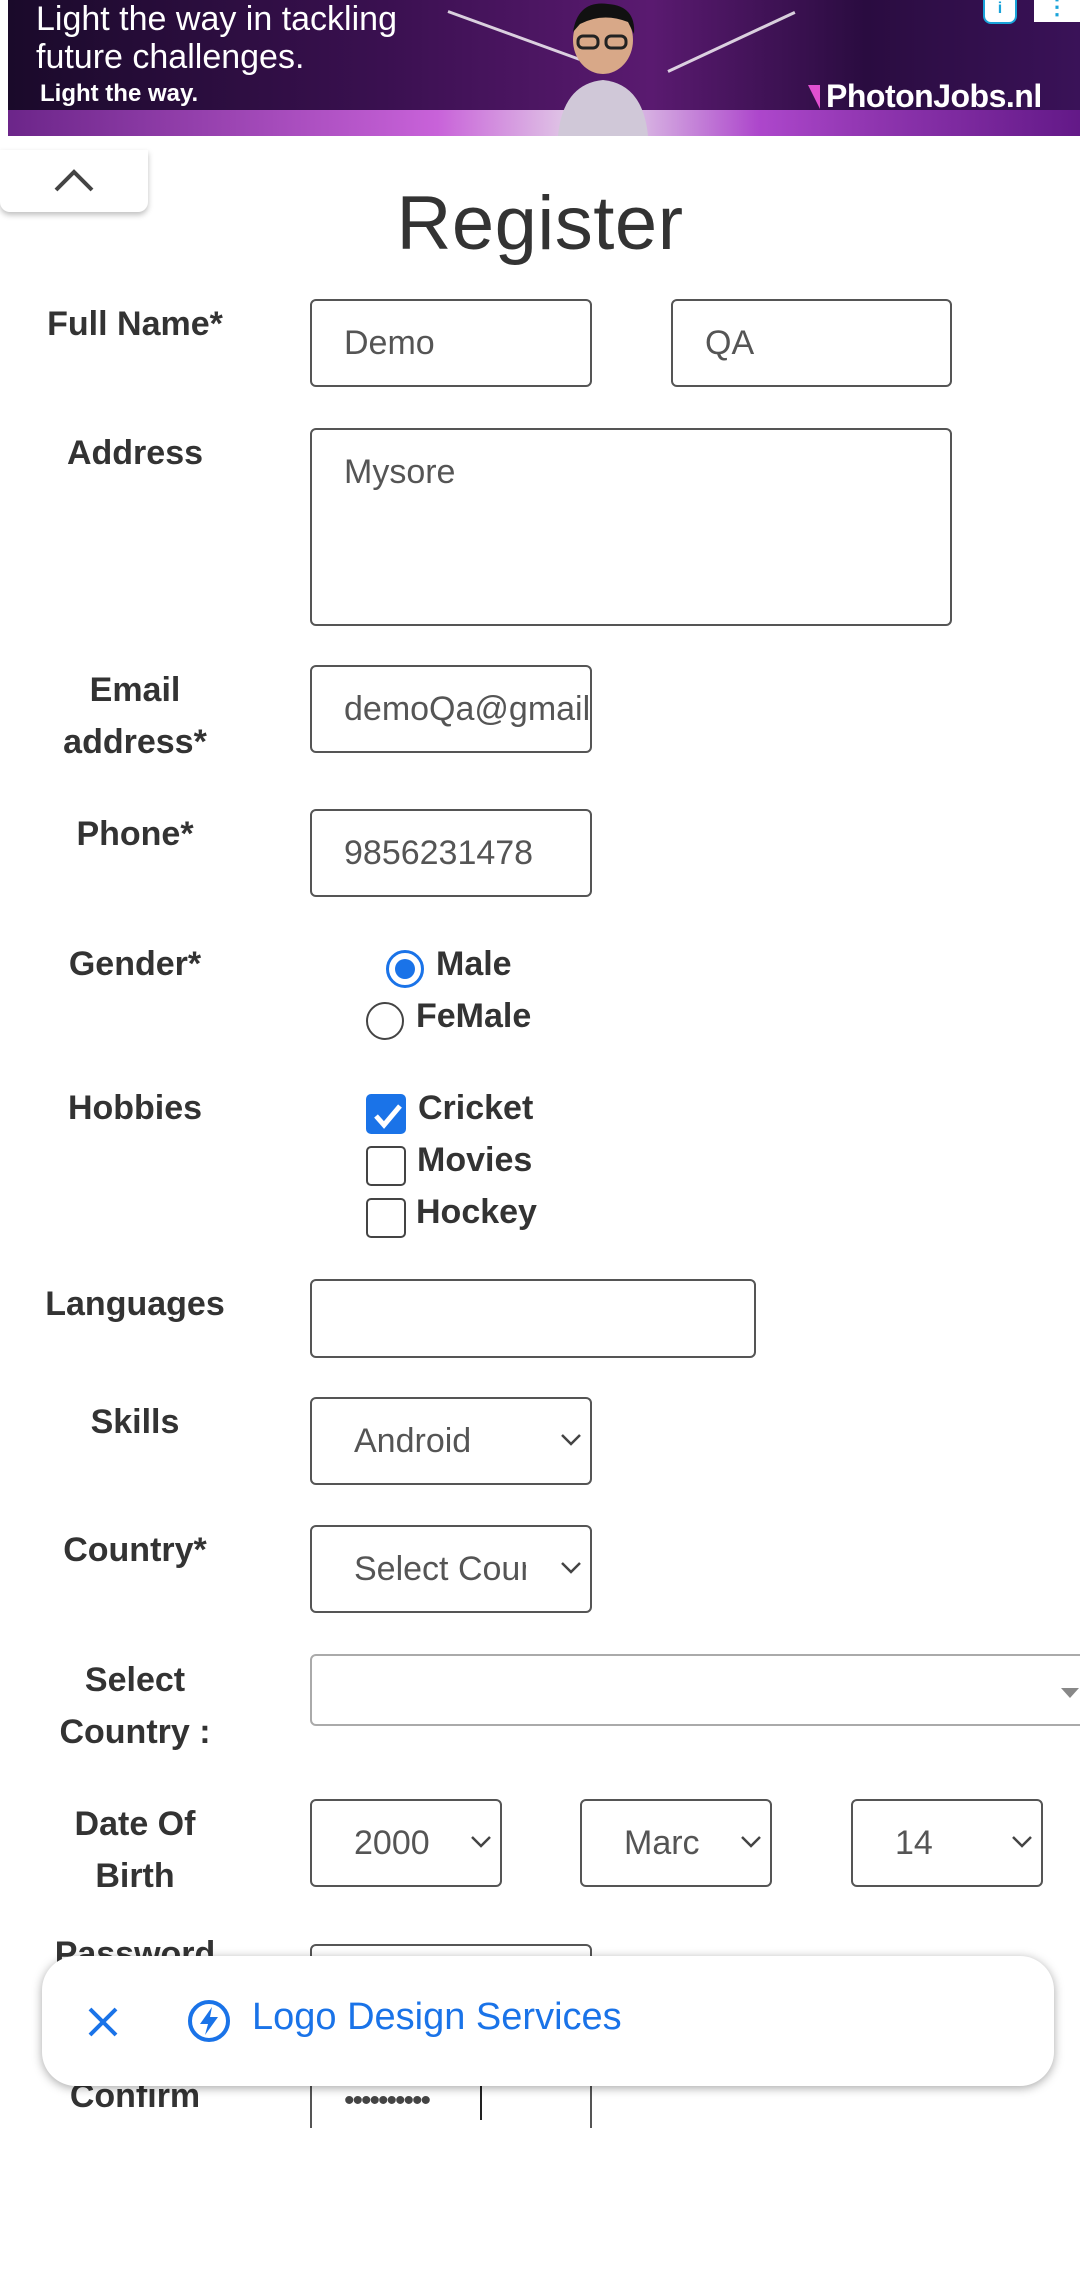  I want to click on ad-subline: Light the way., so click(119, 93).